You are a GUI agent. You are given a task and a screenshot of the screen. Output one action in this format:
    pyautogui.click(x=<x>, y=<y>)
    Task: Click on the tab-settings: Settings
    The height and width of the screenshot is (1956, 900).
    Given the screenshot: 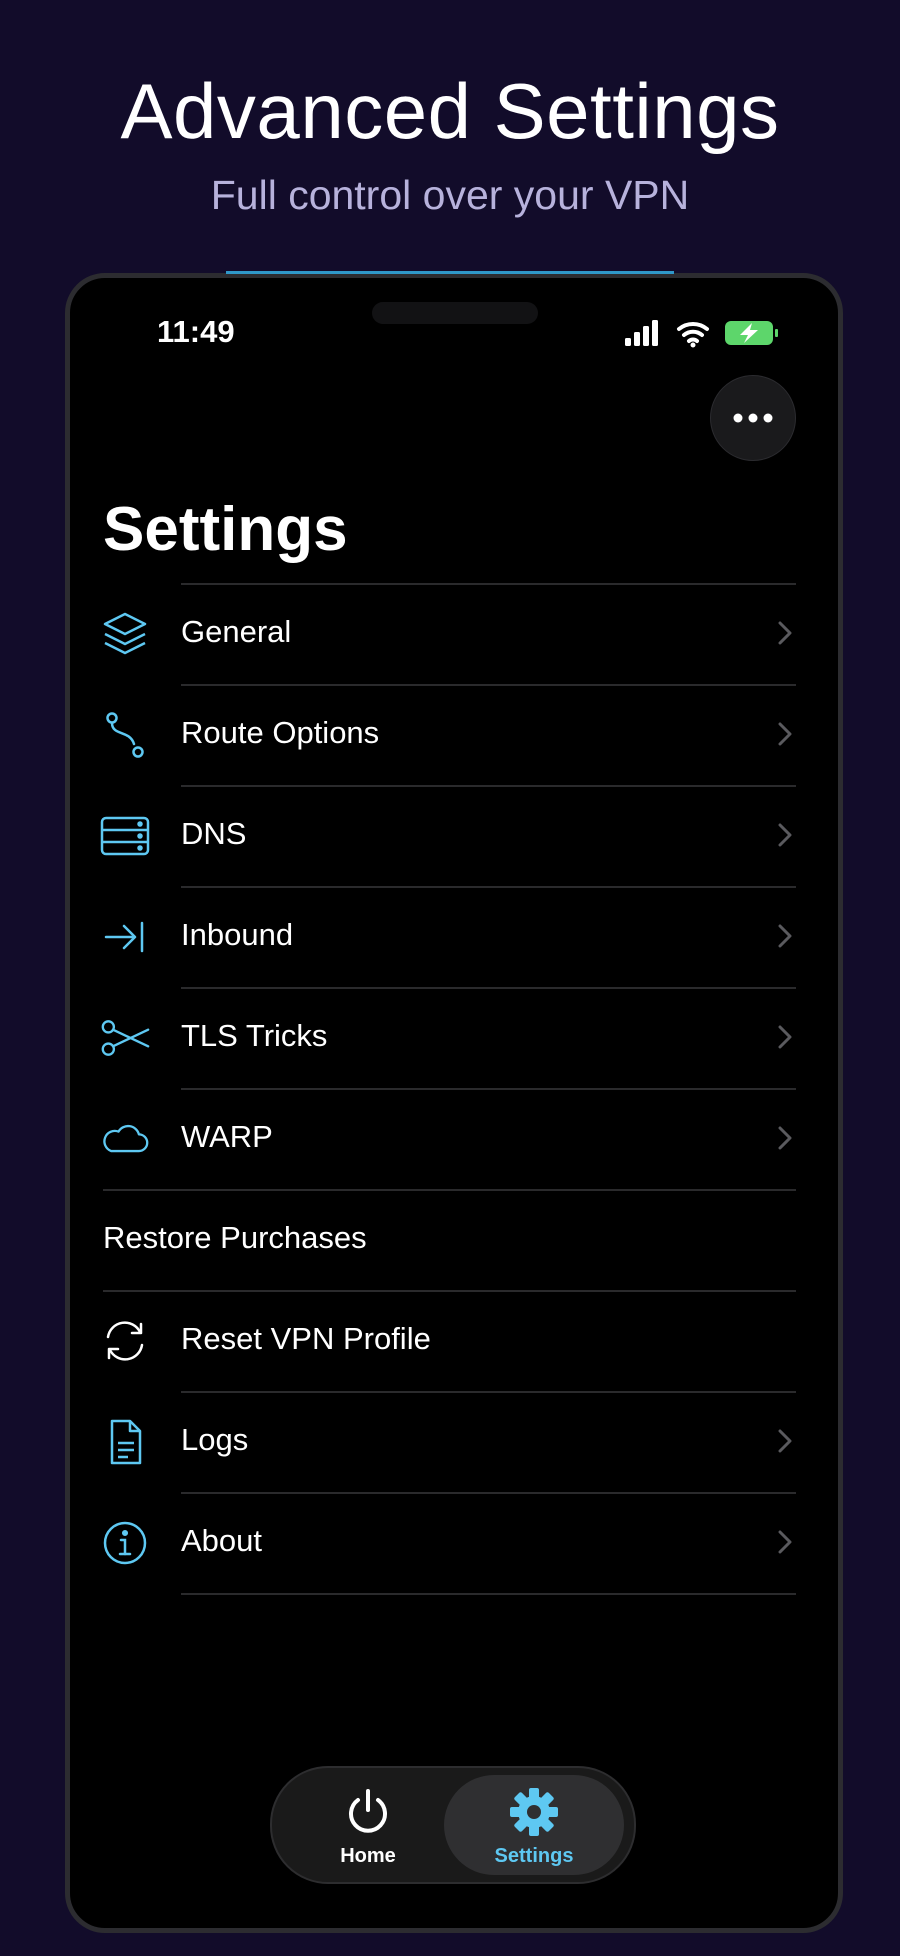 What is the action you would take?
    pyautogui.click(x=534, y=1825)
    